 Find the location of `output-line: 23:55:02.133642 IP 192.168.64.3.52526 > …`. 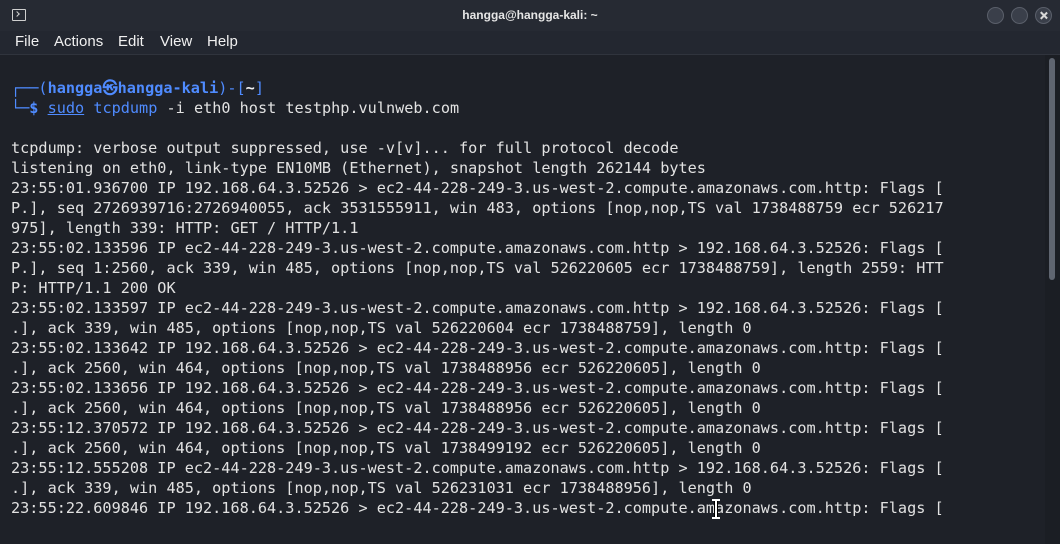

output-line: 23:55:02.133642 IP 192.168.64.3.52526 > … is located at coordinates (477, 348).